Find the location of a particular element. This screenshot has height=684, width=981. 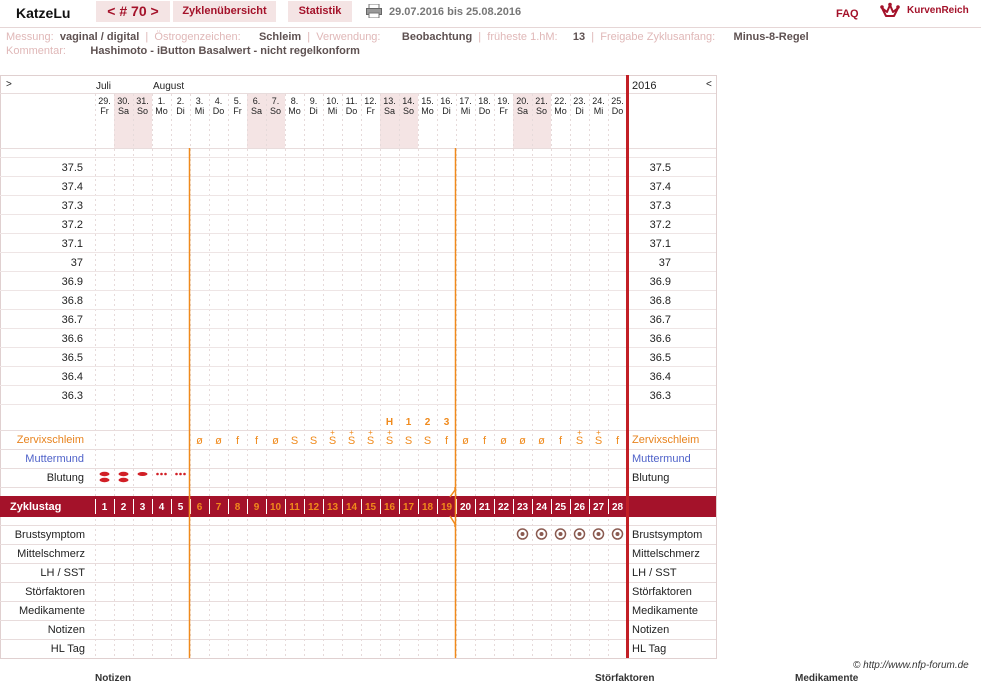

temp-label-right: 37.4 is located at coordinates (660, 187).